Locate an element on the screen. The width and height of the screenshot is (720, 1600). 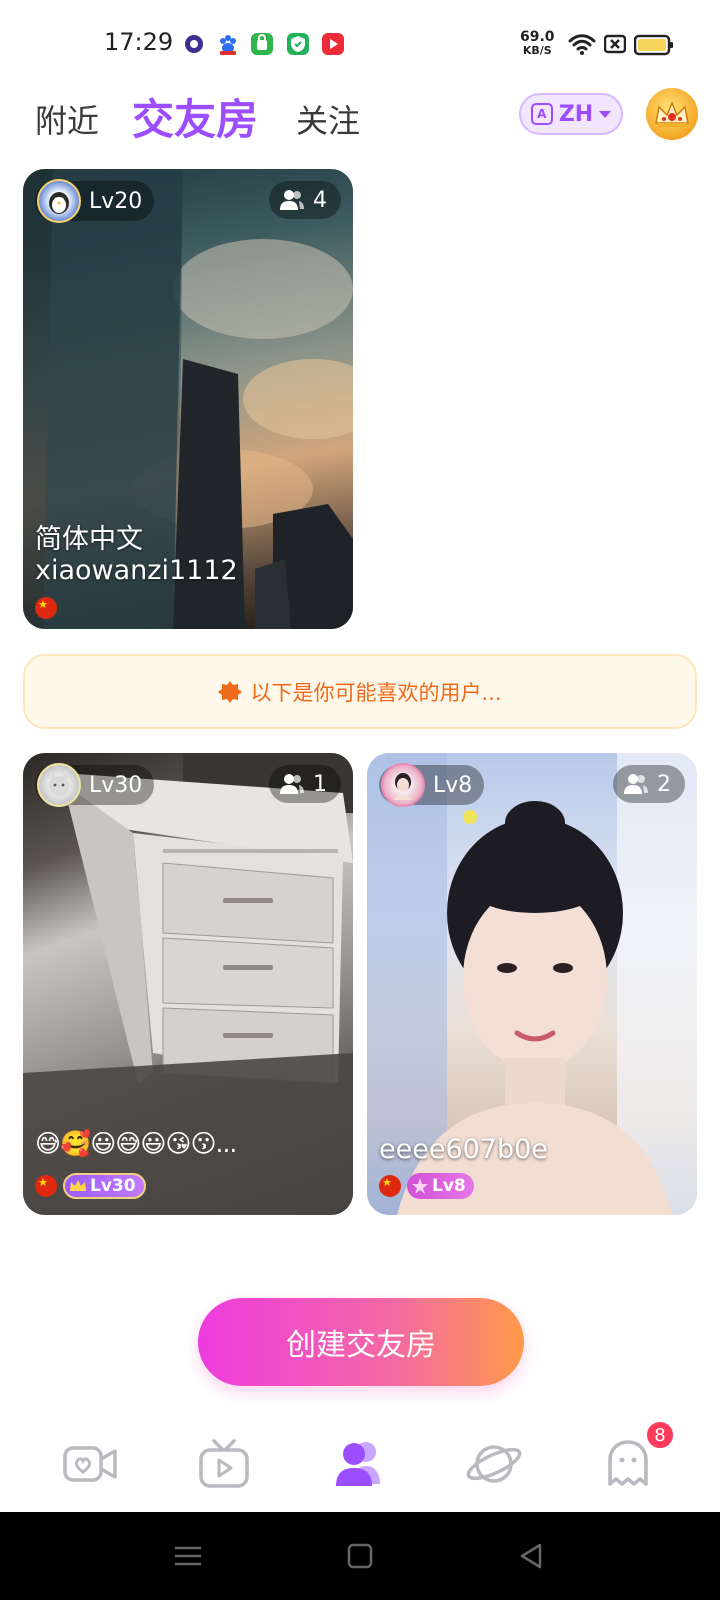
tab-live is located at coordinates (224, 1464).